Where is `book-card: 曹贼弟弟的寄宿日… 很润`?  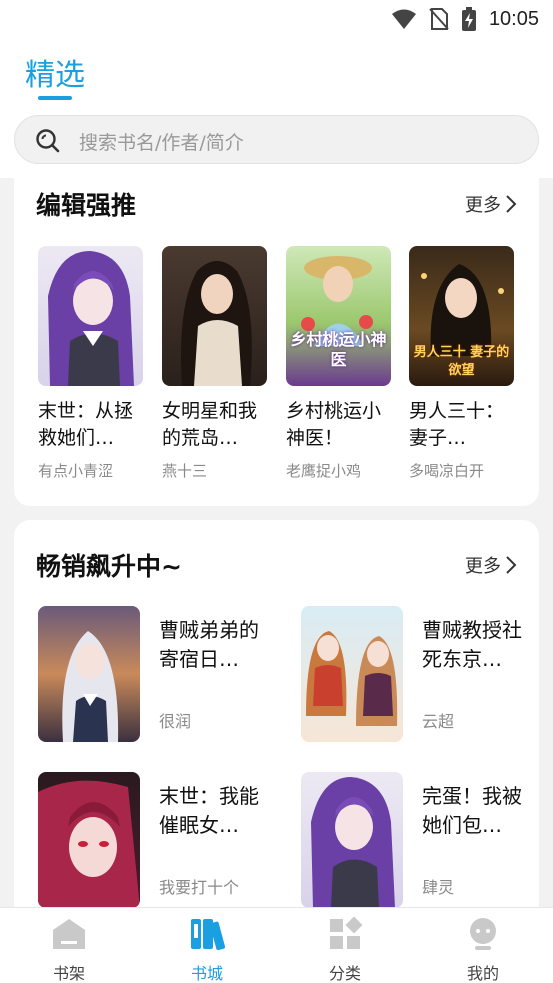
book-card: 曹贼弟弟的寄宿日… 很润 is located at coordinates (158, 674).